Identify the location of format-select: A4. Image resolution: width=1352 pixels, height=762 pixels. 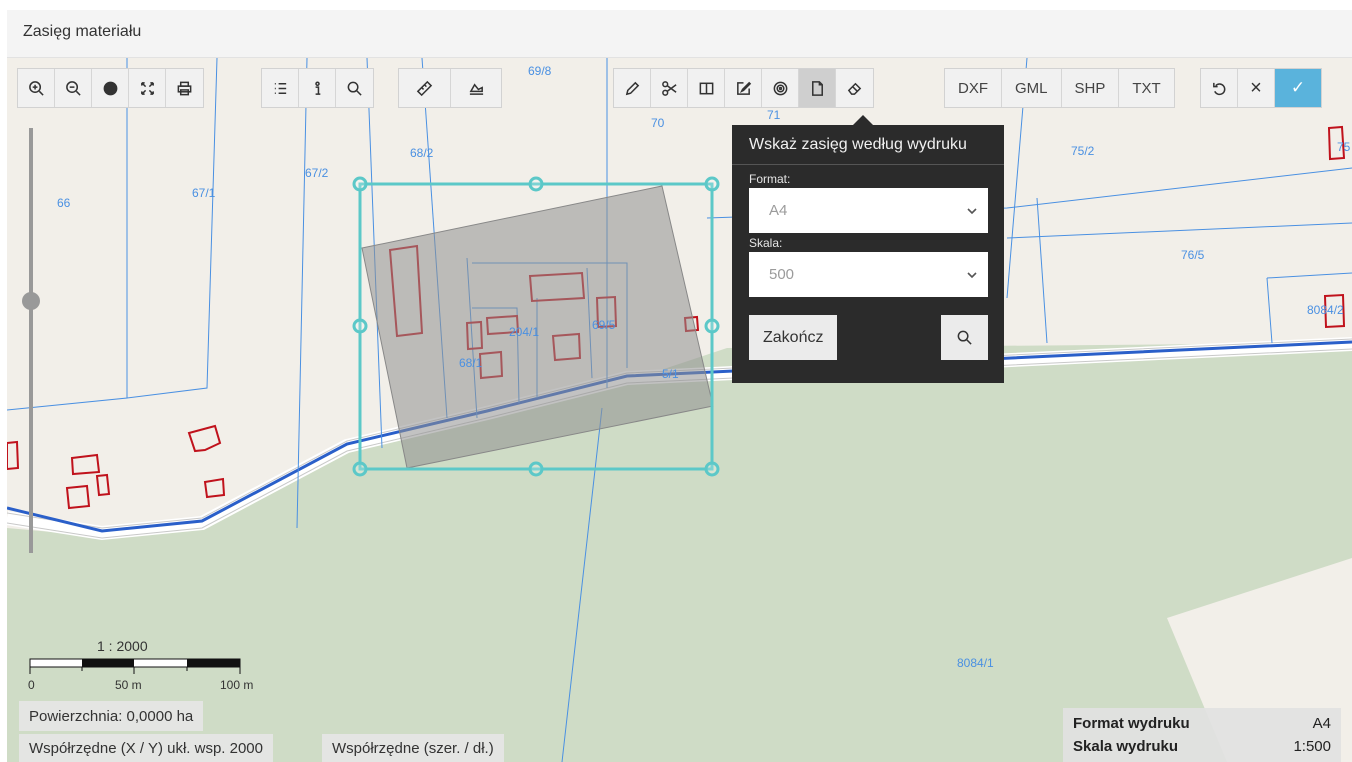
(868, 210).